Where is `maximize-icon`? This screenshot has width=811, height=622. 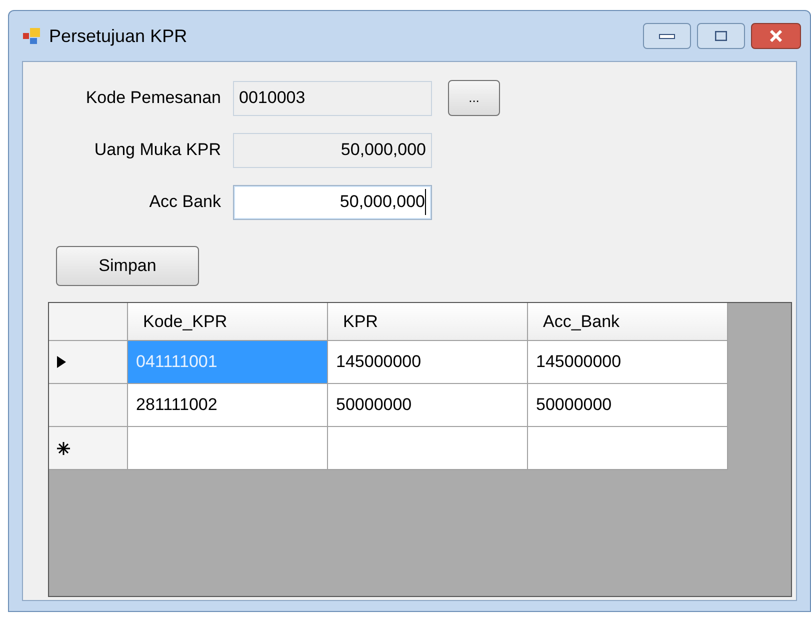 maximize-icon is located at coordinates (721, 36).